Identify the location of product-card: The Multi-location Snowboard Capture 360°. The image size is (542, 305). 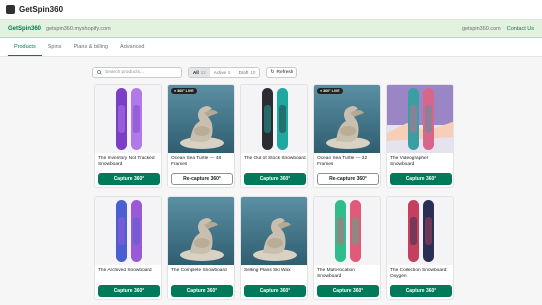
(347, 248).